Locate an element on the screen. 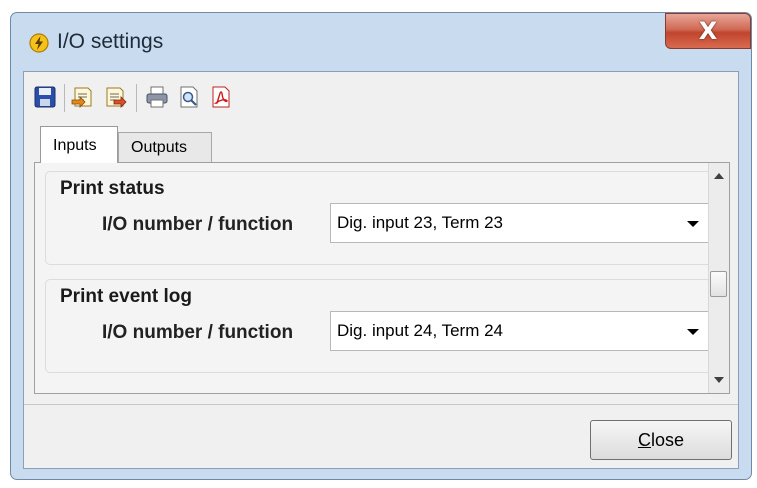 This screenshot has width=757, height=488. title-bar: I/O settings X is located at coordinates (381, 42).